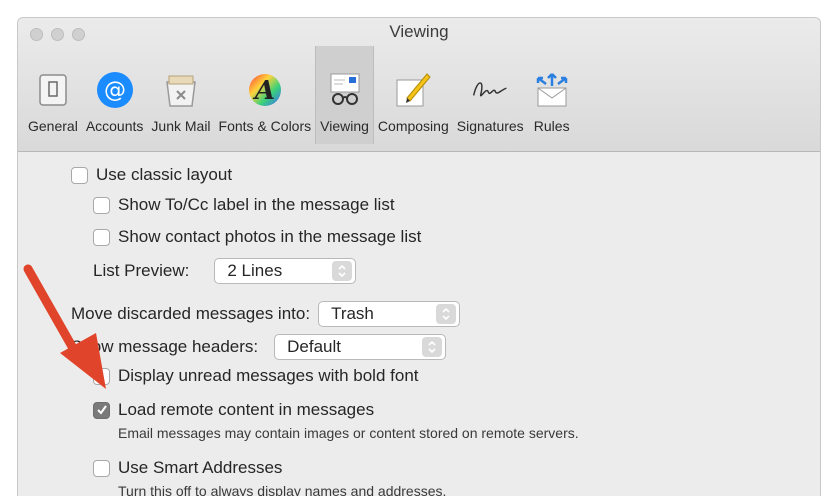 This screenshot has height=496, width=838. Describe the element at coordinates (101, 468) in the screenshot. I see `smart-addresses-checkbox` at that location.